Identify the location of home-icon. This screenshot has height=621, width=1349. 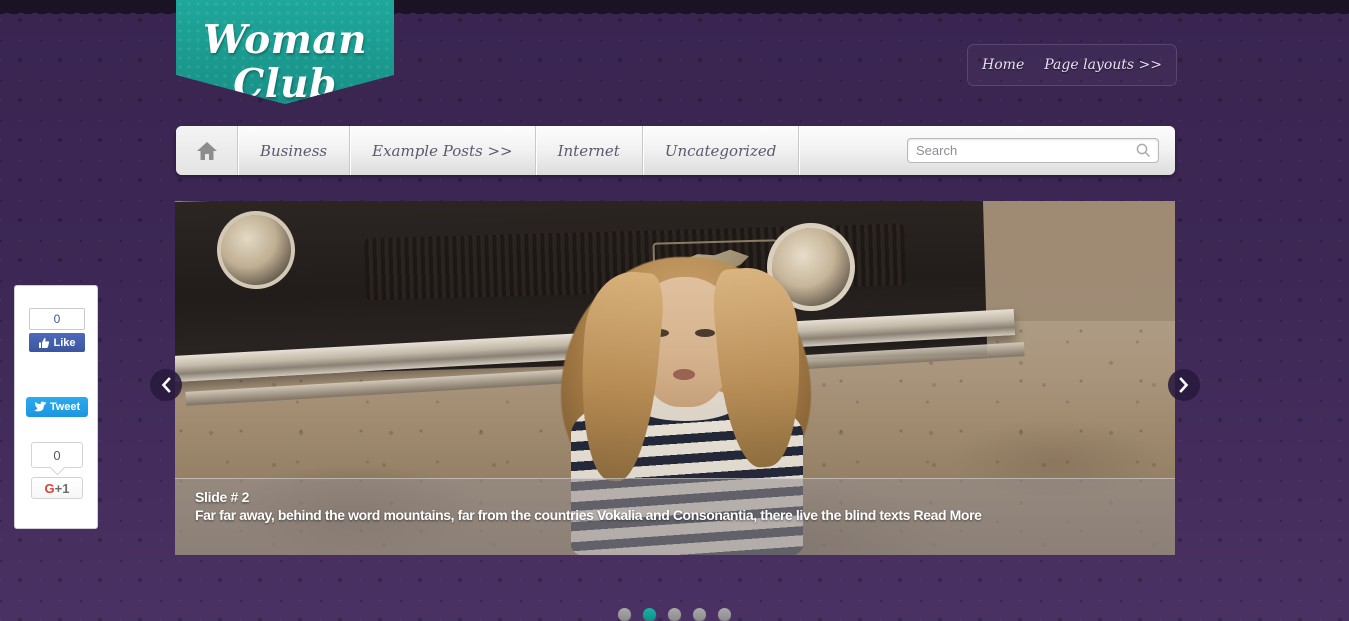
(206, 150).